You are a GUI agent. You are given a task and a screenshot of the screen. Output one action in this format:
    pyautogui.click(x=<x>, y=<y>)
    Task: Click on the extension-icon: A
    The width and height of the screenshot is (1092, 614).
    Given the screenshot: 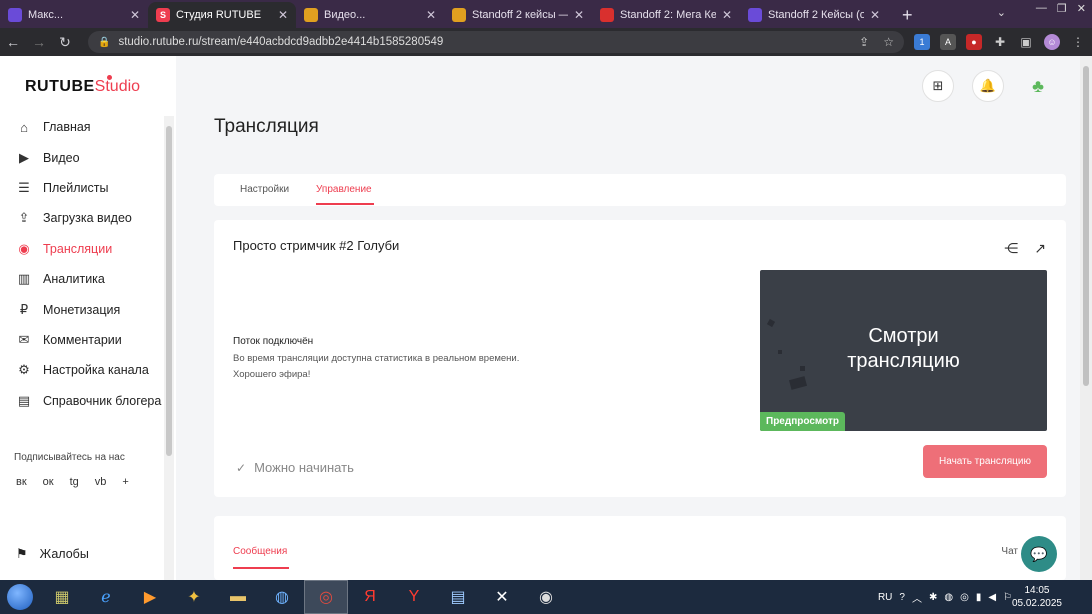 What is the action you would take?
    pyautogui.click(x=948, y=42)
    